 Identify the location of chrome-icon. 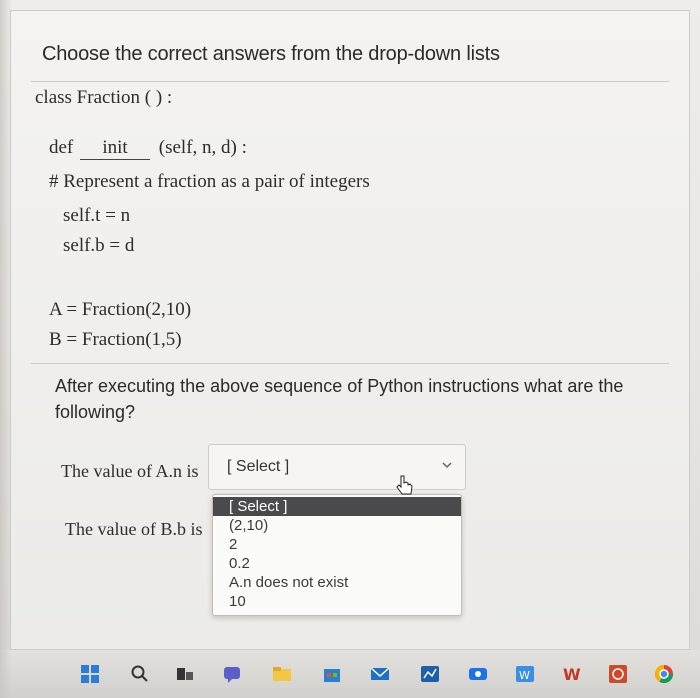
(664, 674).